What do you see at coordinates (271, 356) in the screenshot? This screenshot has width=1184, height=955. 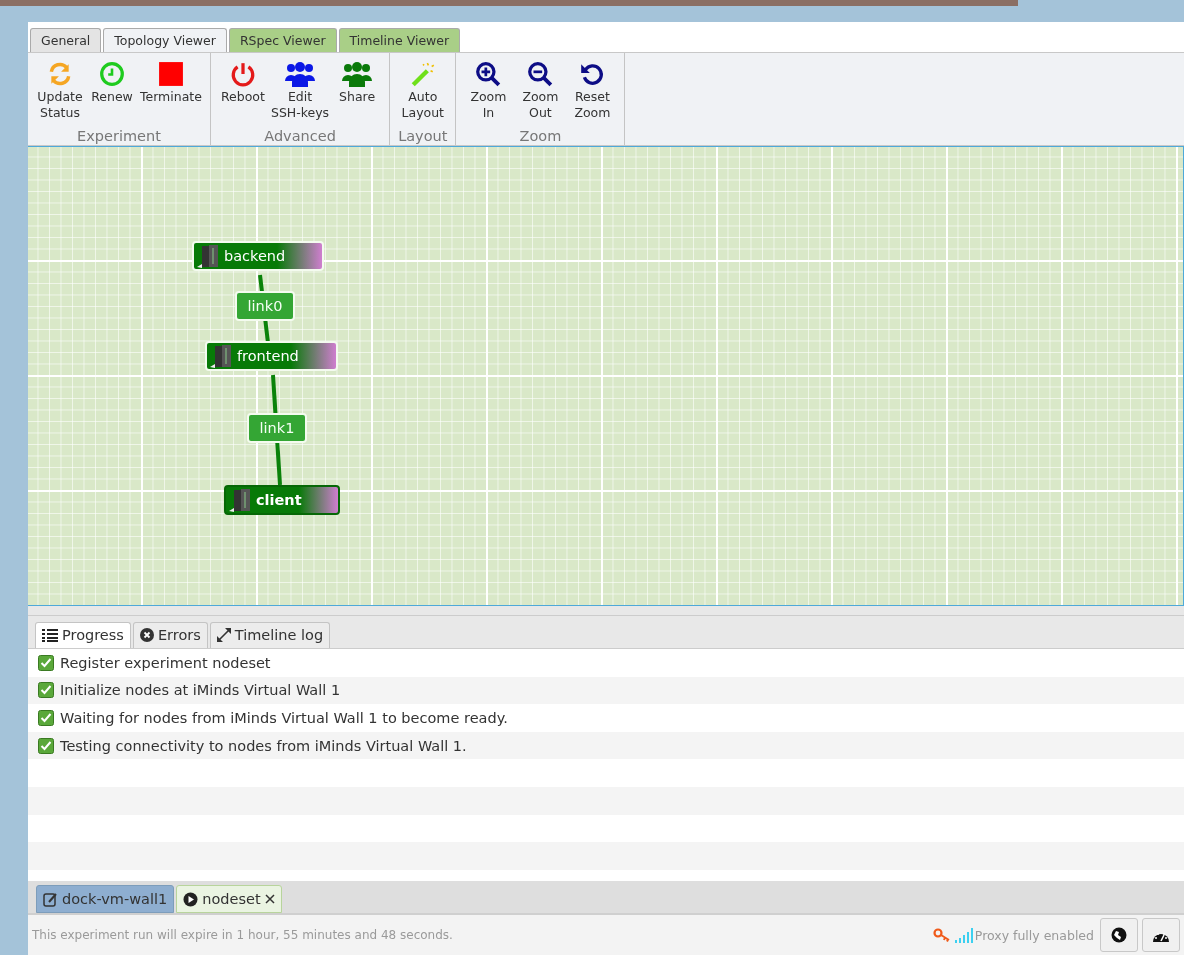 I see `topology-node: frontend` at bounding box center [271, 356].